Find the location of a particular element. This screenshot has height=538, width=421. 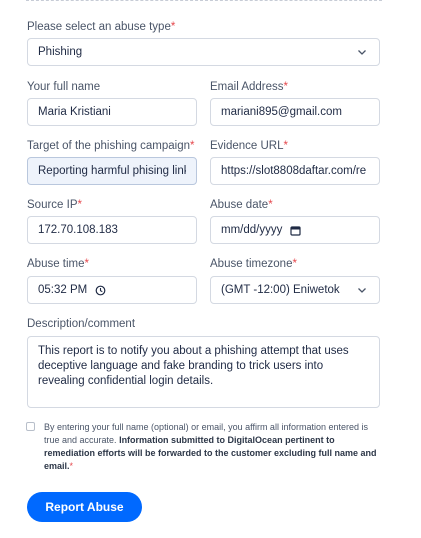

full-name-label: Your full name is located at coordinates (64, 87).